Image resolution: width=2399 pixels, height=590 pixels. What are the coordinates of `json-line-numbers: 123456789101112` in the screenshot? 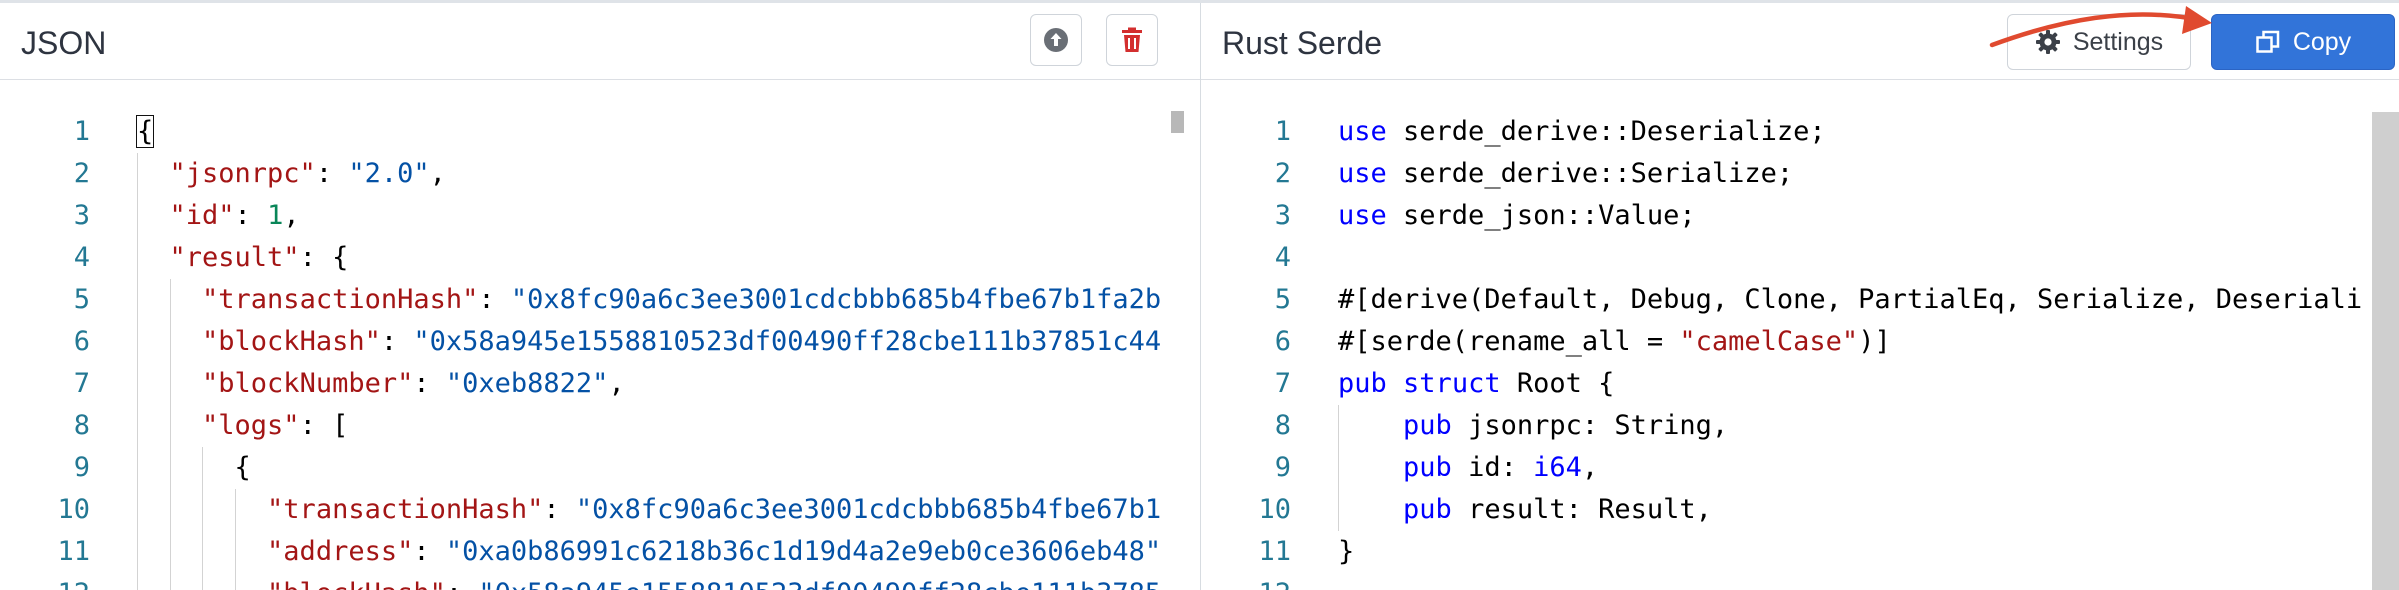 It's located at (45, 350).